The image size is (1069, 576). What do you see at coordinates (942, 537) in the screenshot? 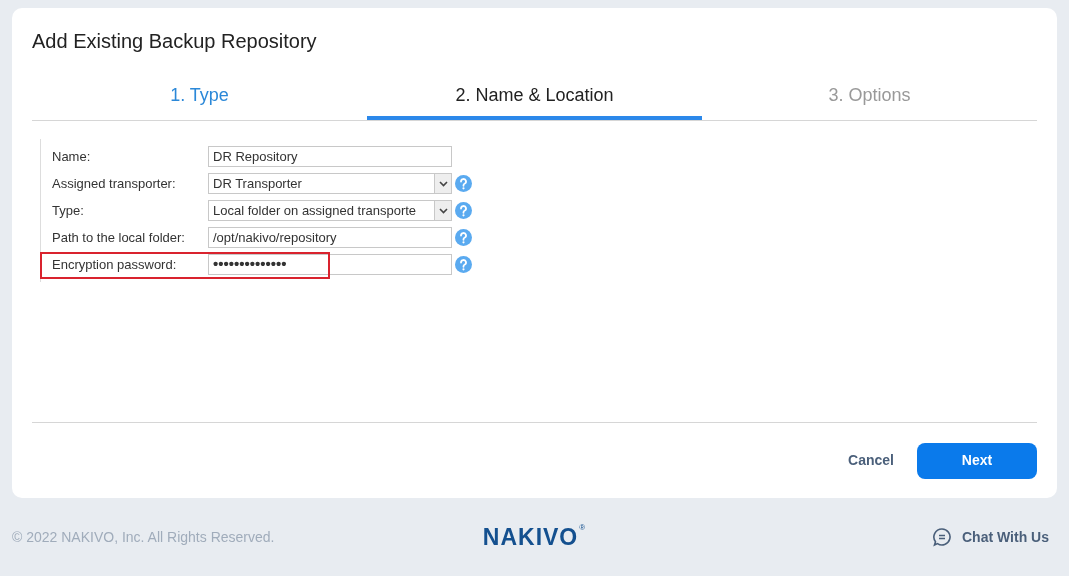
I see `chat-icon` at bounding box center [942, 537].